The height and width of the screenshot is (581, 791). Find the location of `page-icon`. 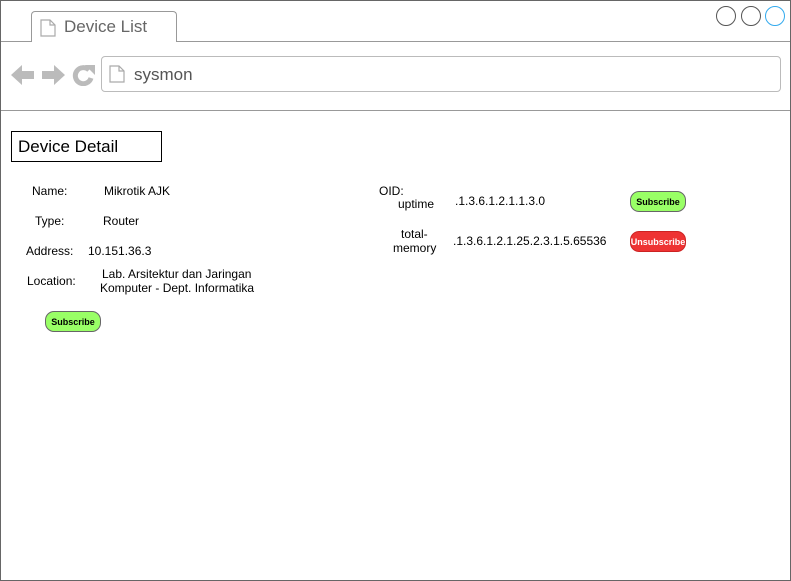

page-icon is located at coordinates (117, 76).